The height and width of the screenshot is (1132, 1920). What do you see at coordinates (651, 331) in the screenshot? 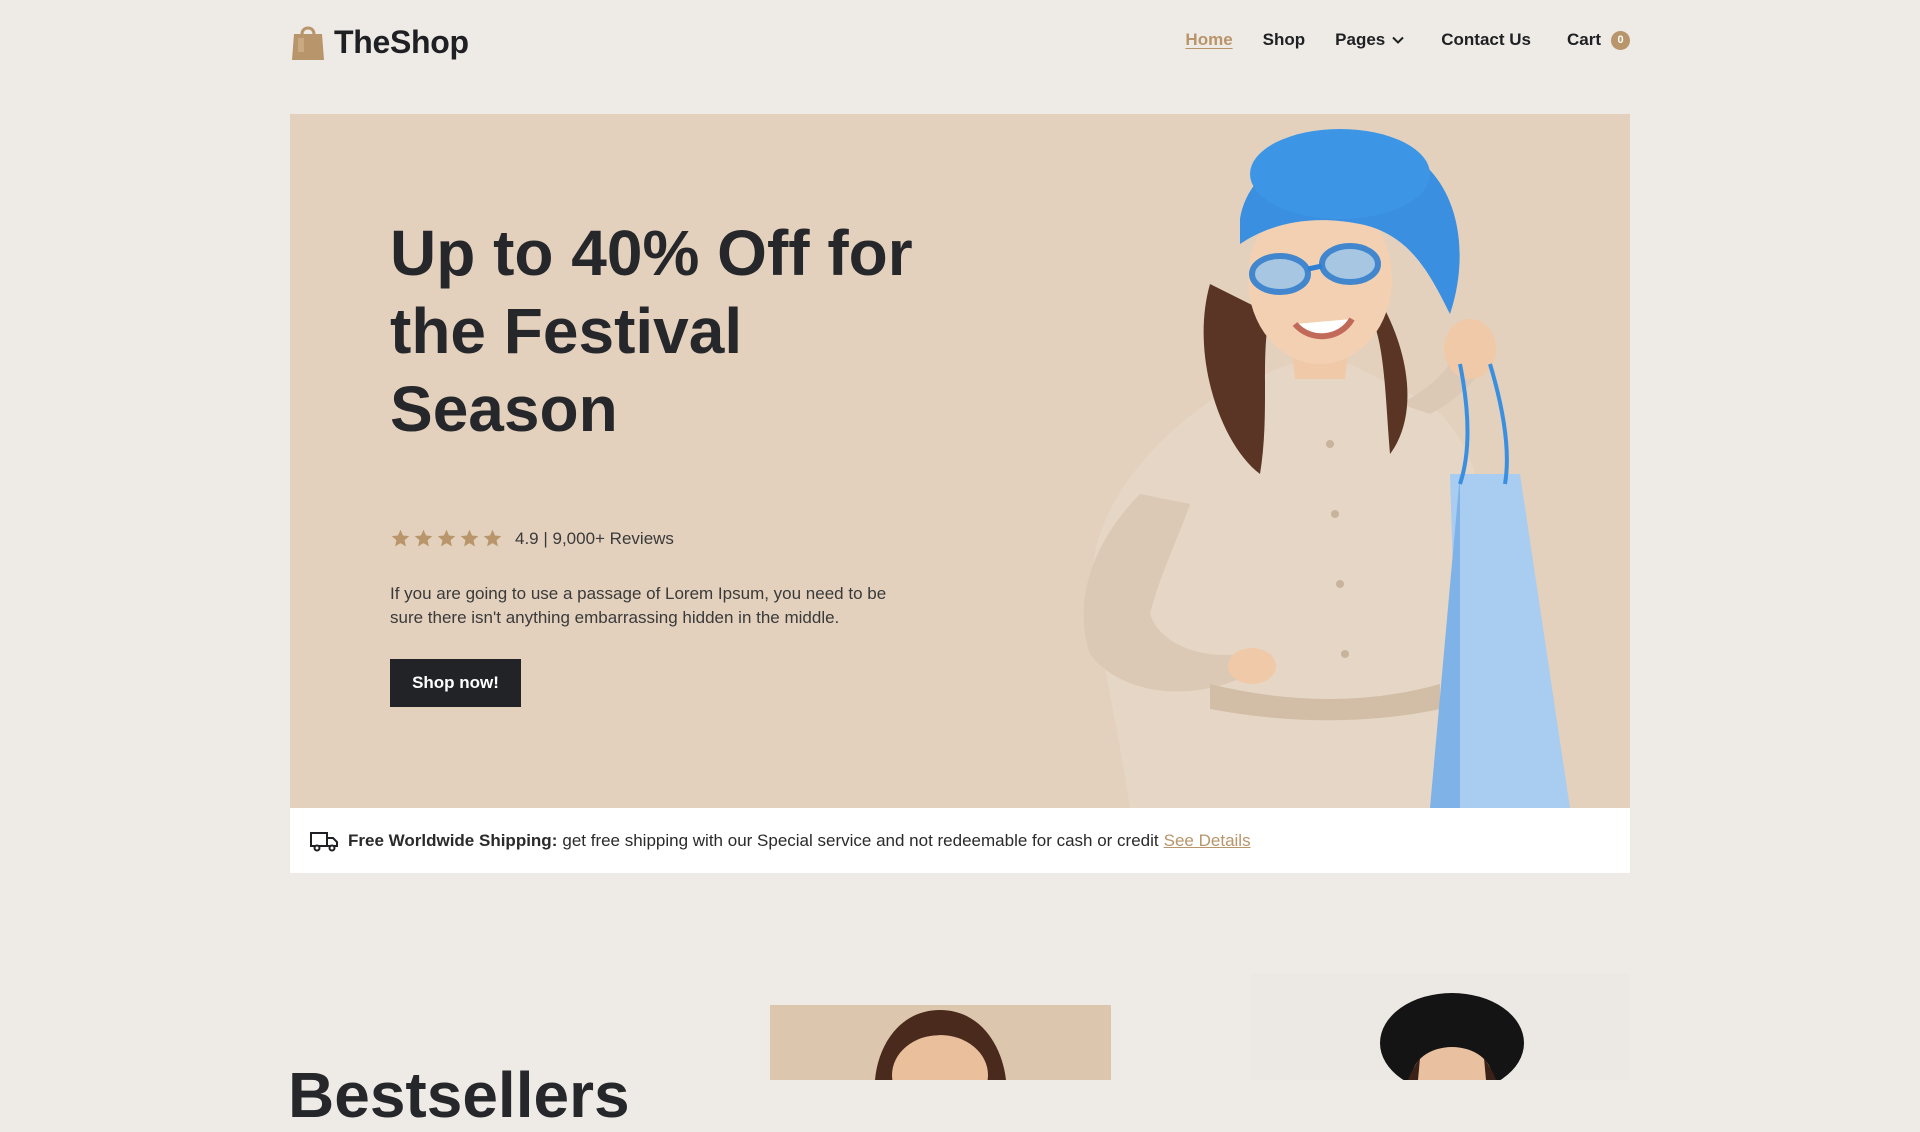
I see `hero-title: Up to 40% Off for the Festival Season` at bounding box center [651, 331].